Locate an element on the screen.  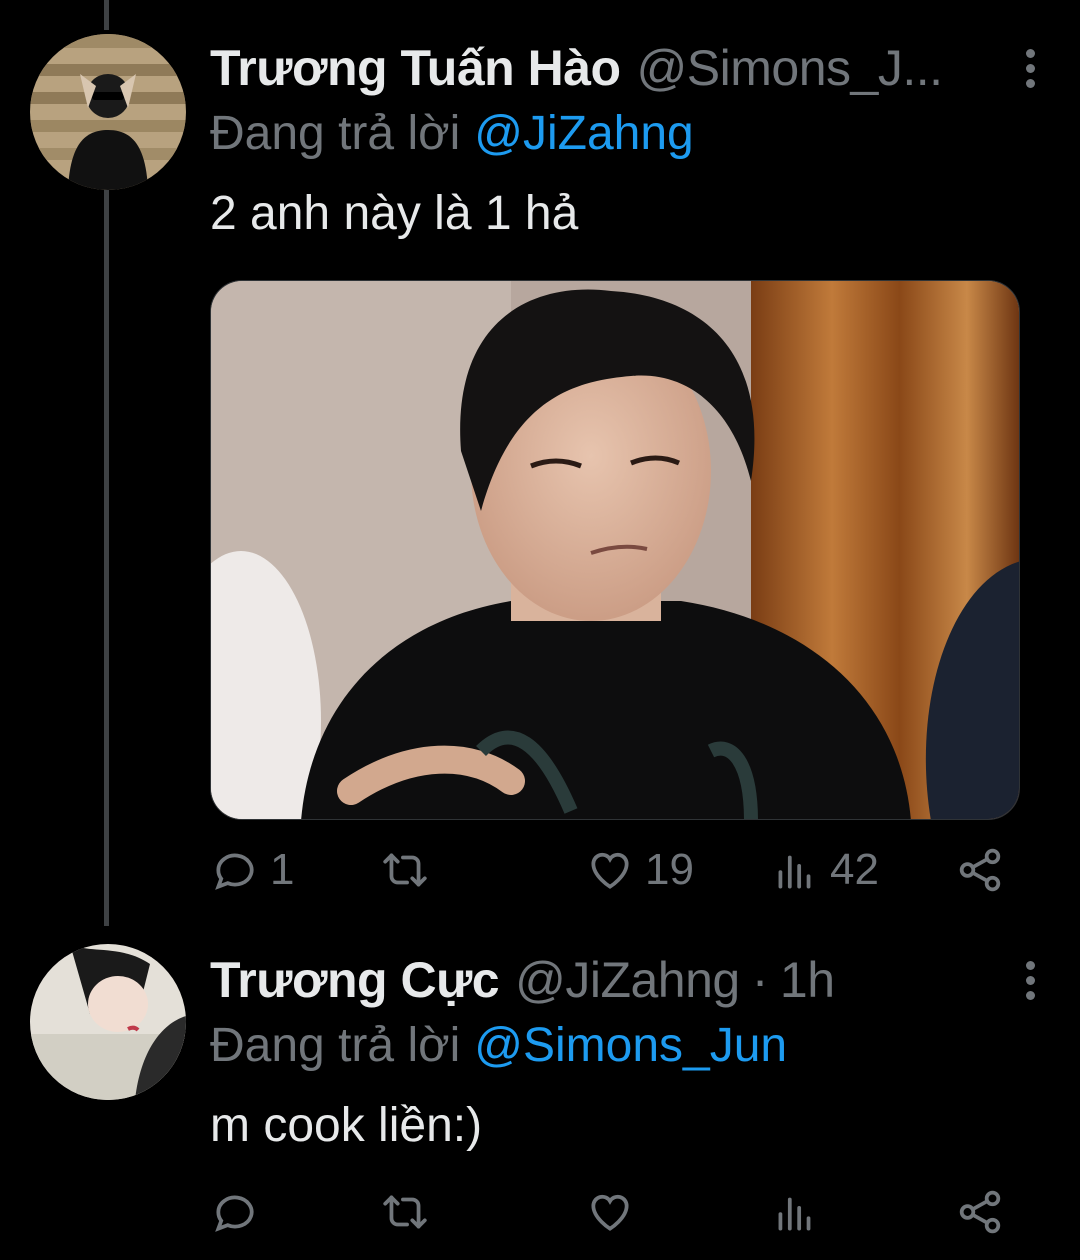
replying-to-handle: @JiZahng is located at coordinates (584, 133).